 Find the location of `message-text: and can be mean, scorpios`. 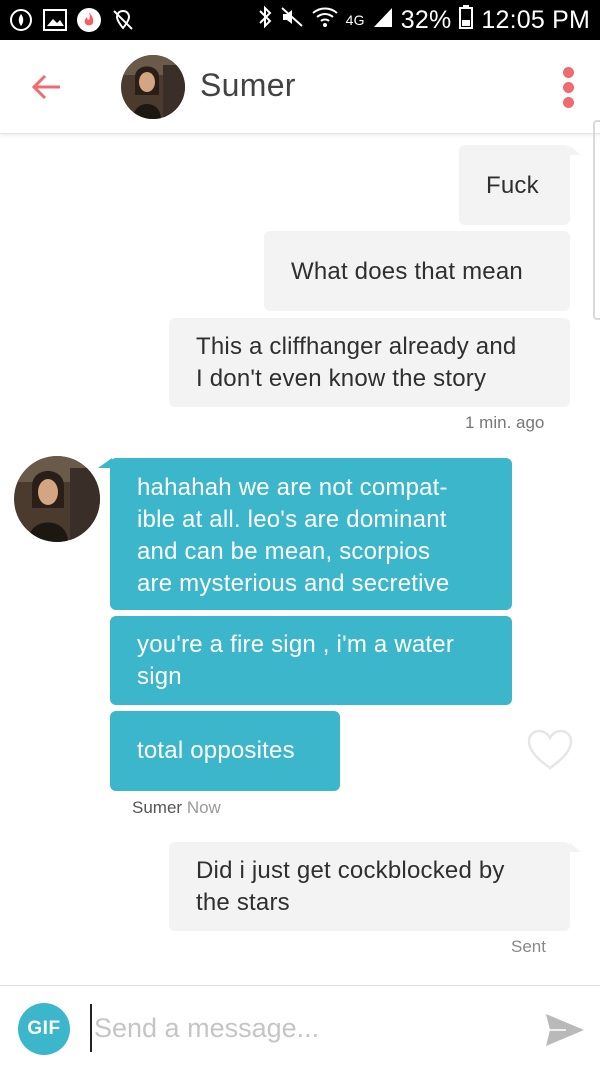

message-text: and can be mean, scorpios is located at coordinates (284, 551).